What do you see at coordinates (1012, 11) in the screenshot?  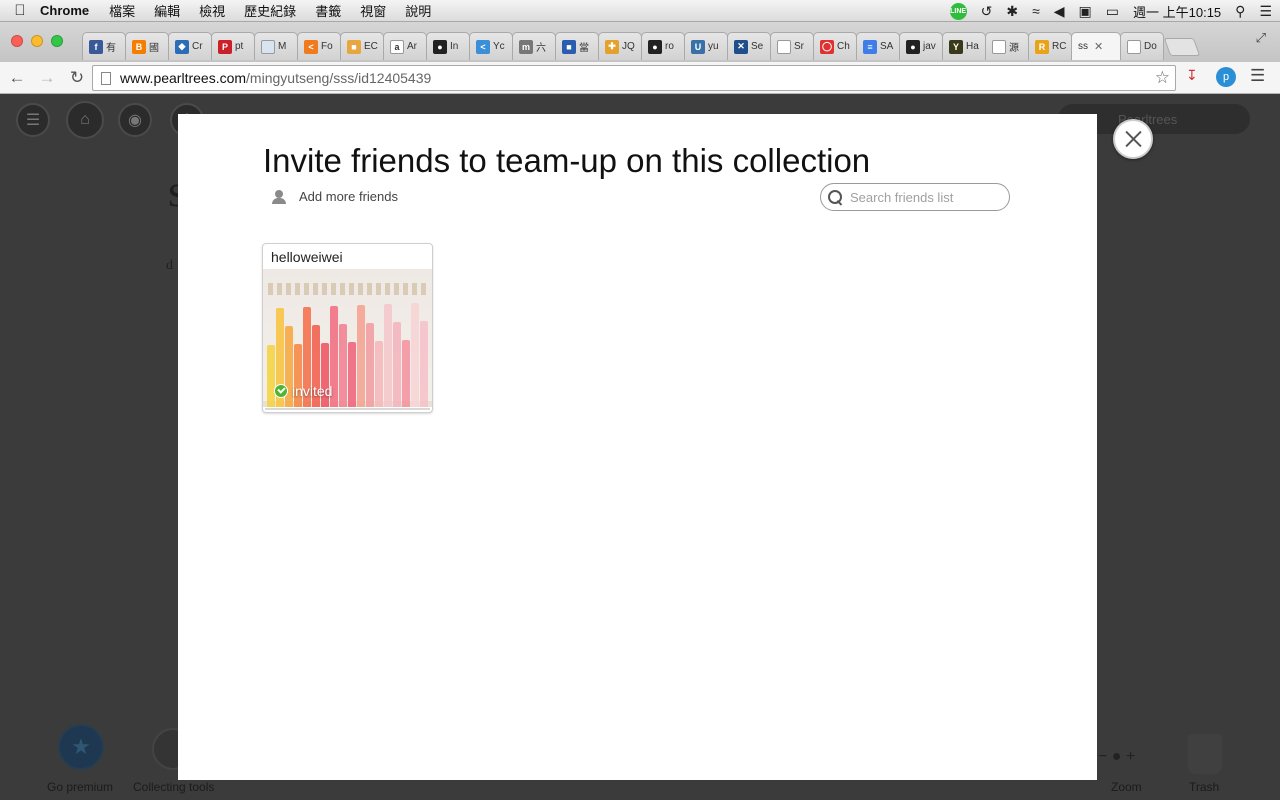 I see `bluetooth-icon: ✱` at bounding box center [1012, 11].